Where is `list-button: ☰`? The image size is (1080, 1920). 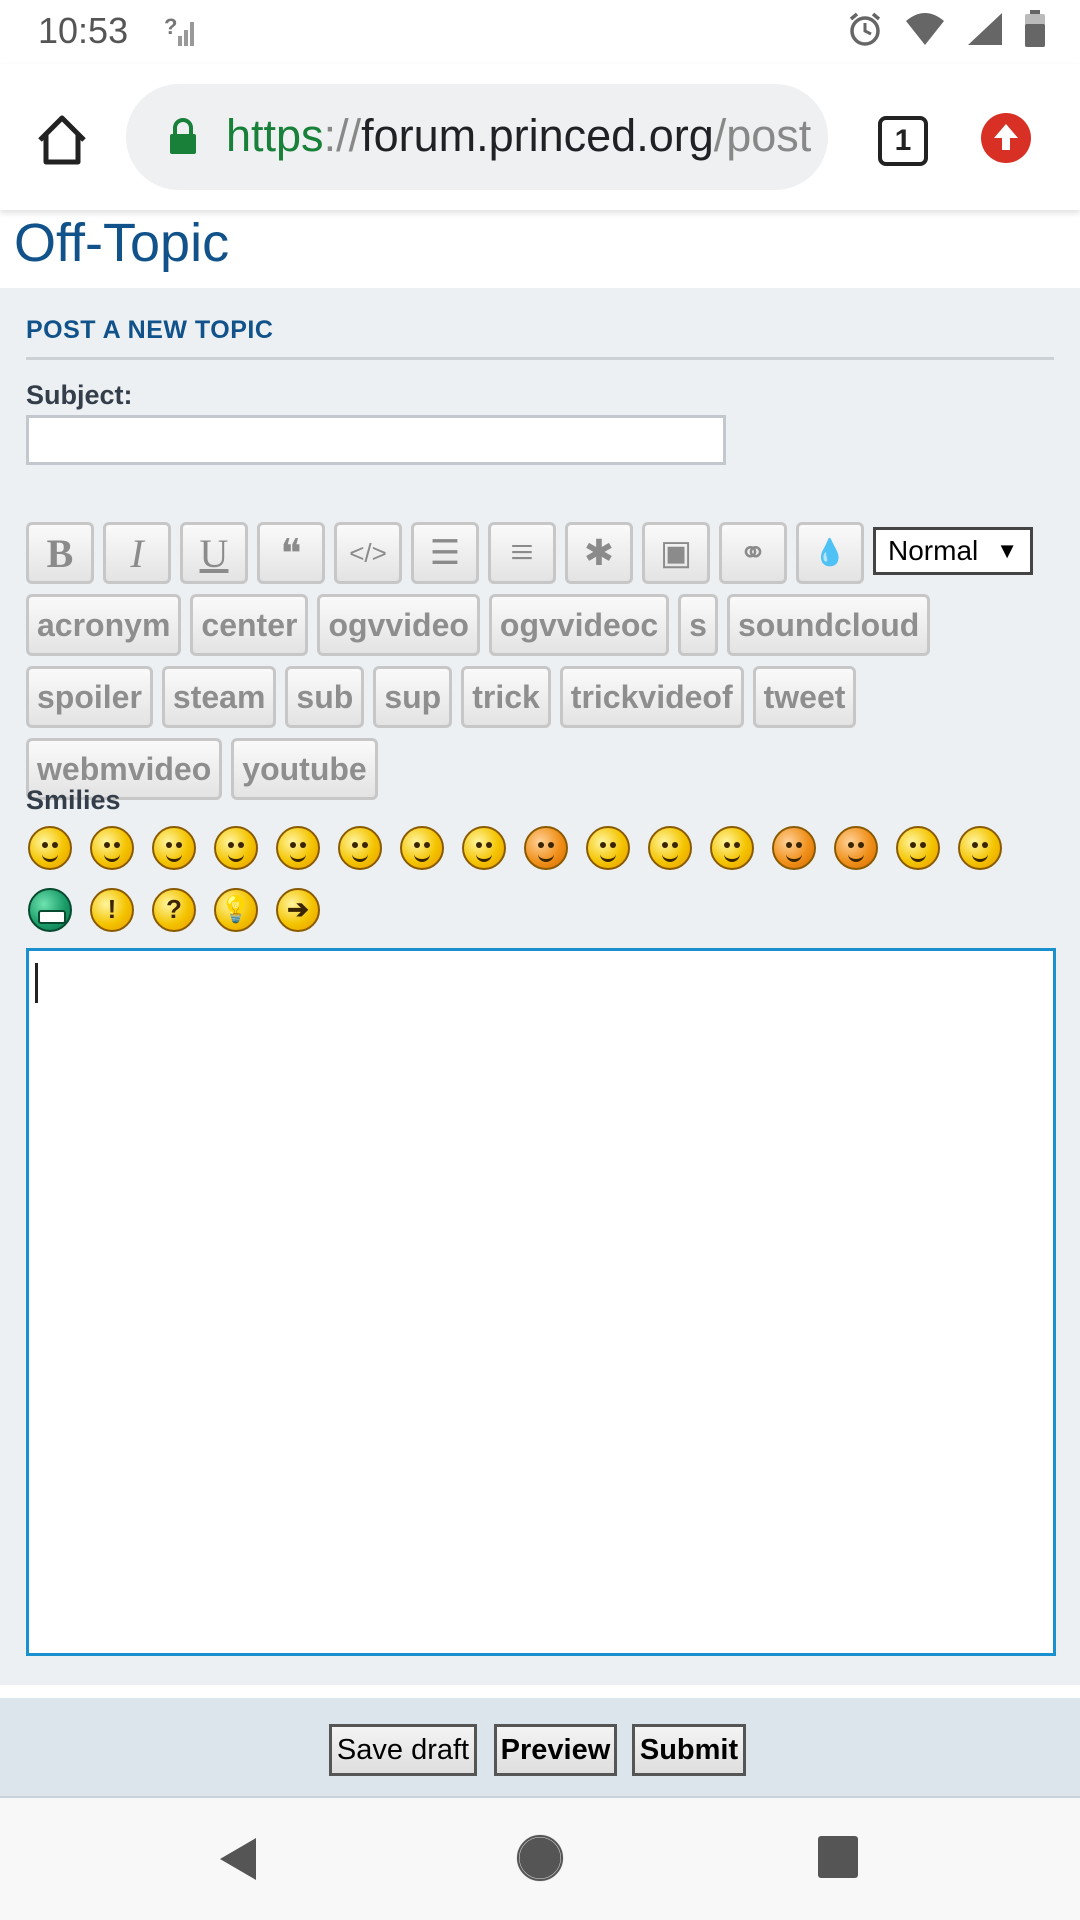
list-button: ☰ is located at coordinates (445, 553).